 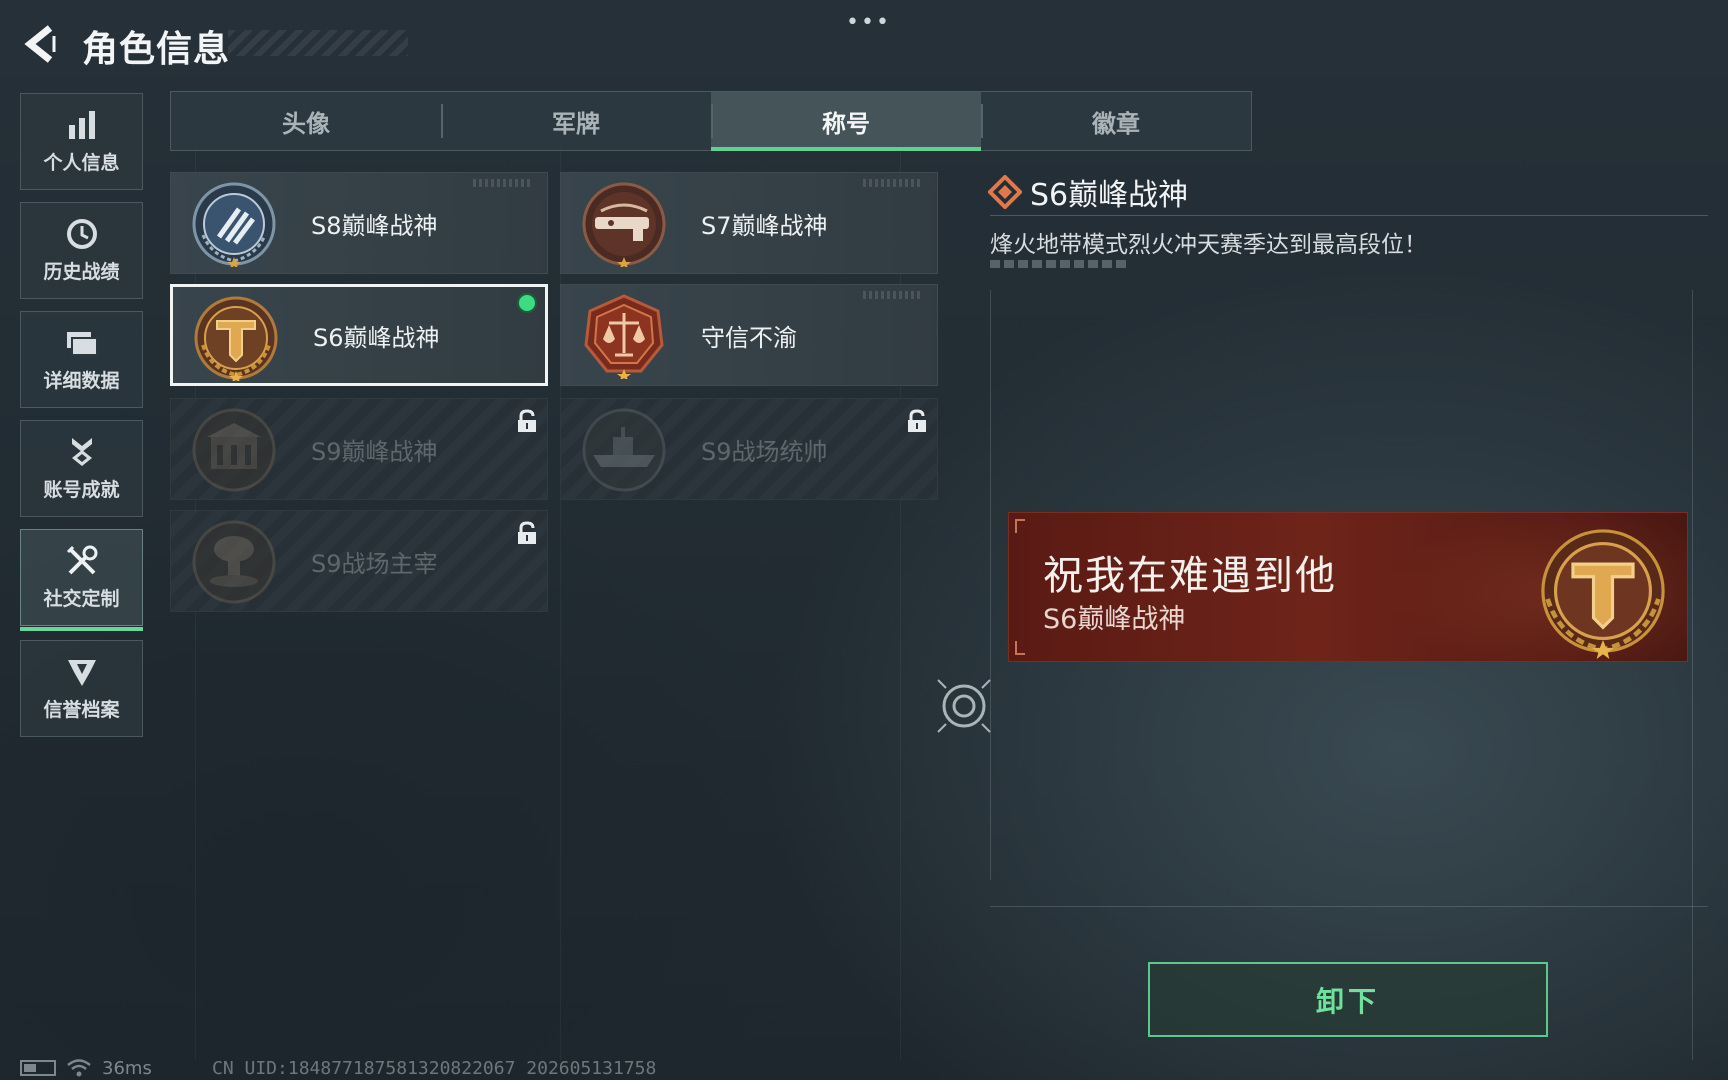 What do you see at coordinates (127, 1068) in the screenshot?
I see `ping-value: 36ms` at bounding box center [127, 1068].